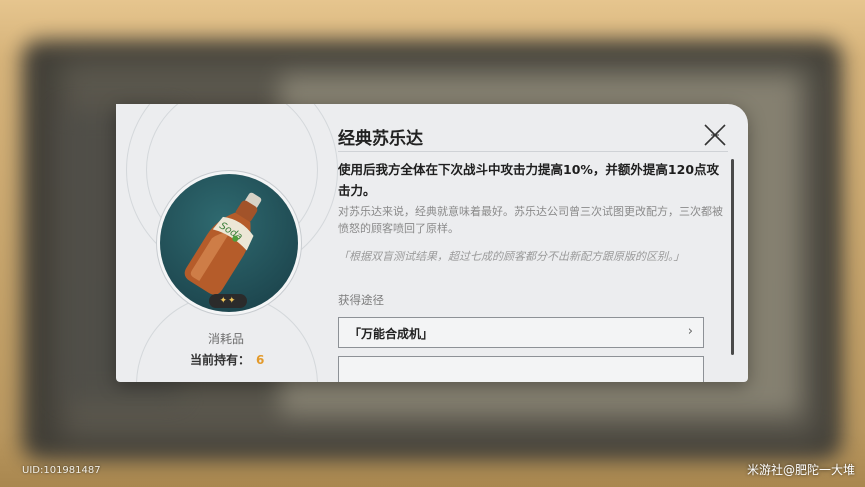 The image size is (865, 487). Describe the element at coordinates (529, 180) in the screenshot. I see `item-effect-description: 使用后我方全体在下次战斗中攻击力提高10%，并额外提高120点攻击力。` at that location.